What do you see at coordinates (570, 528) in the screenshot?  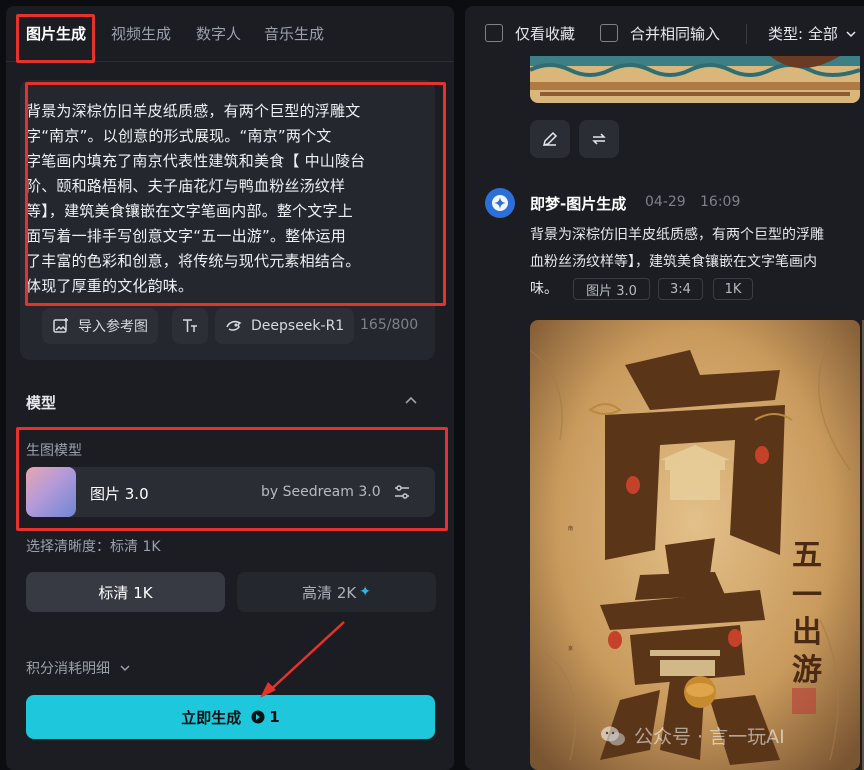 I see `poster-big-char-1: 南` at bounding box center [570, 528].